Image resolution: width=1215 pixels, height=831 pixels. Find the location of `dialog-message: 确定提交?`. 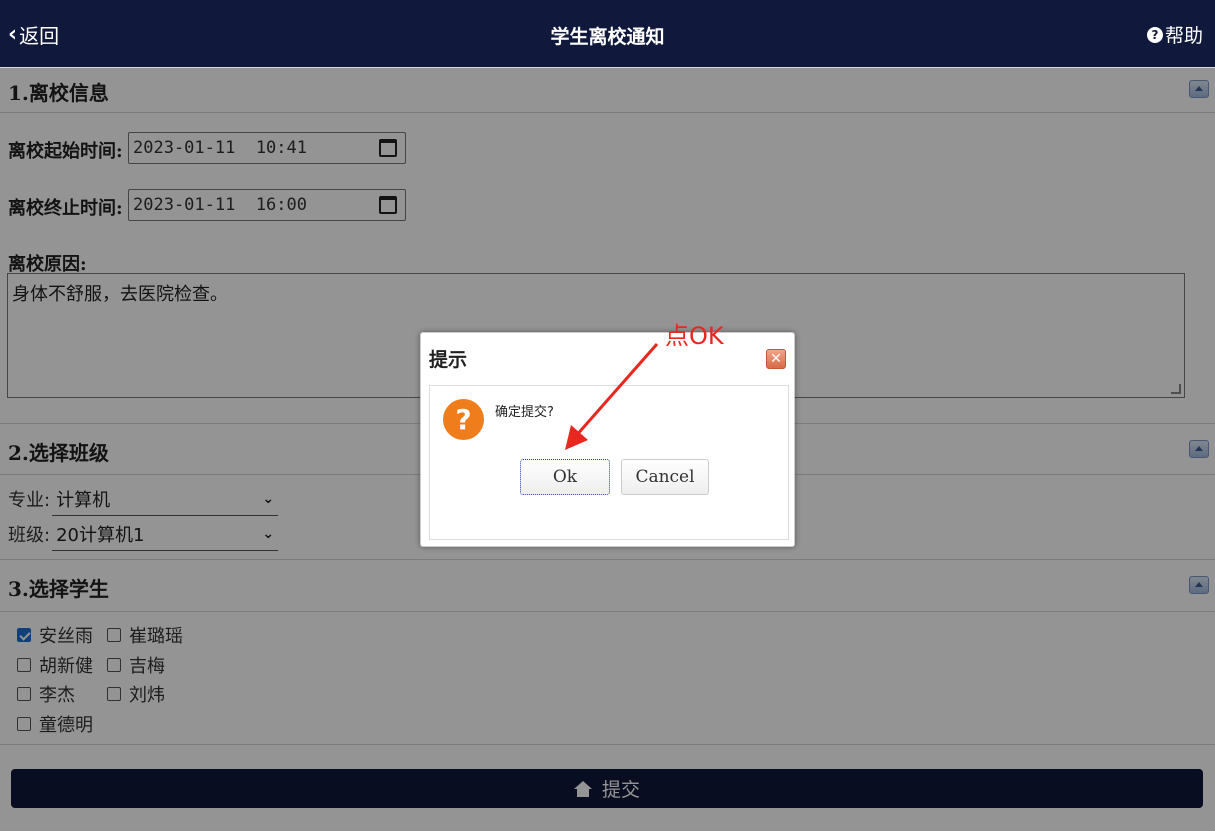

dialog-message: 确定提交? is located at coordinates (524, 412).